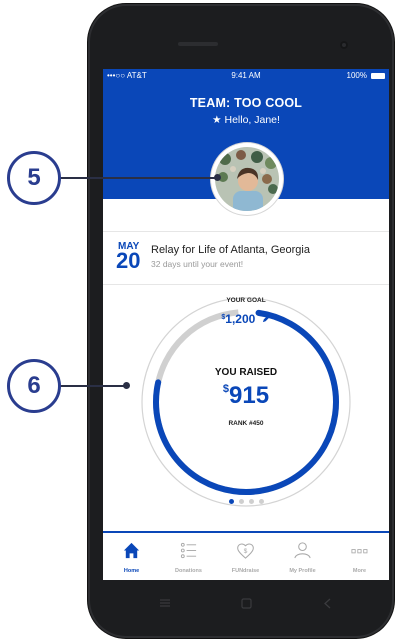 The height and width of the screenshot is (642, 400). What do you see at coordinates (246, 300) in the screenshot?
I see `goal-label: YOUR GOAL` at bounding box center [246, 300].